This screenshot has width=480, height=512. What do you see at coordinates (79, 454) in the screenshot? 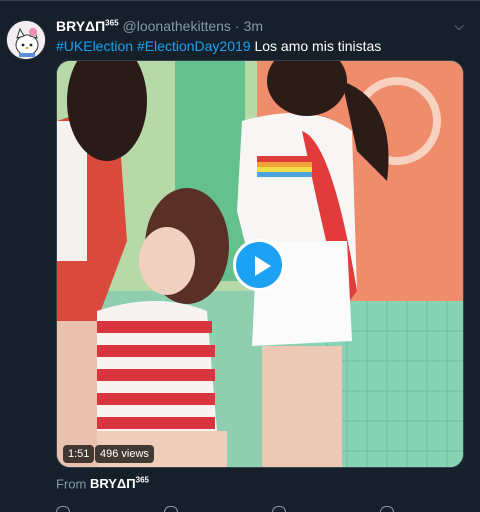
I see `video-duration-badge: 1:51` at bounding box center [79, 454].